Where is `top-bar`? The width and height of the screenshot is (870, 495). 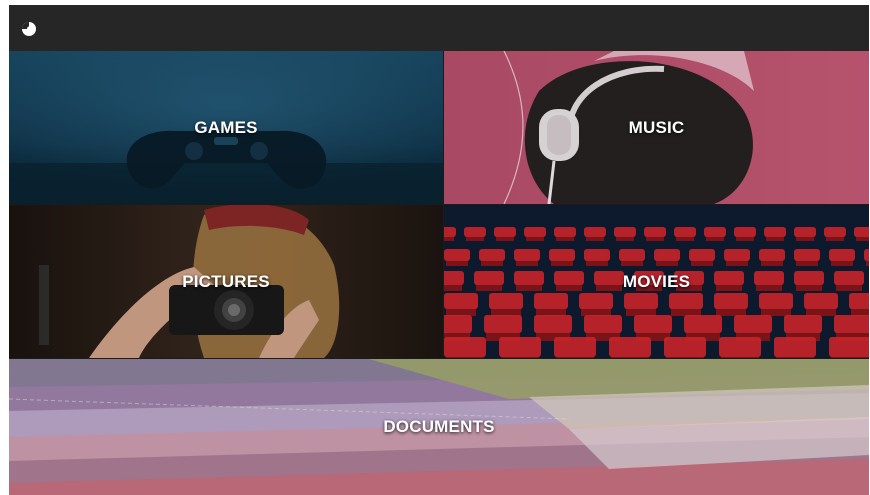 top-bar is located at coordinates (439, 28).